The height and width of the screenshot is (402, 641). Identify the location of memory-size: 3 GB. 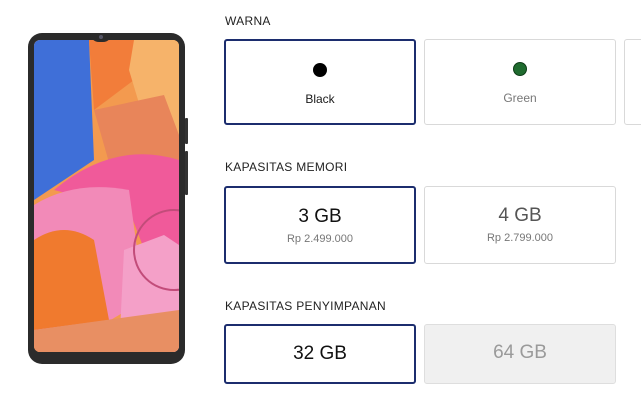
(320, 216).